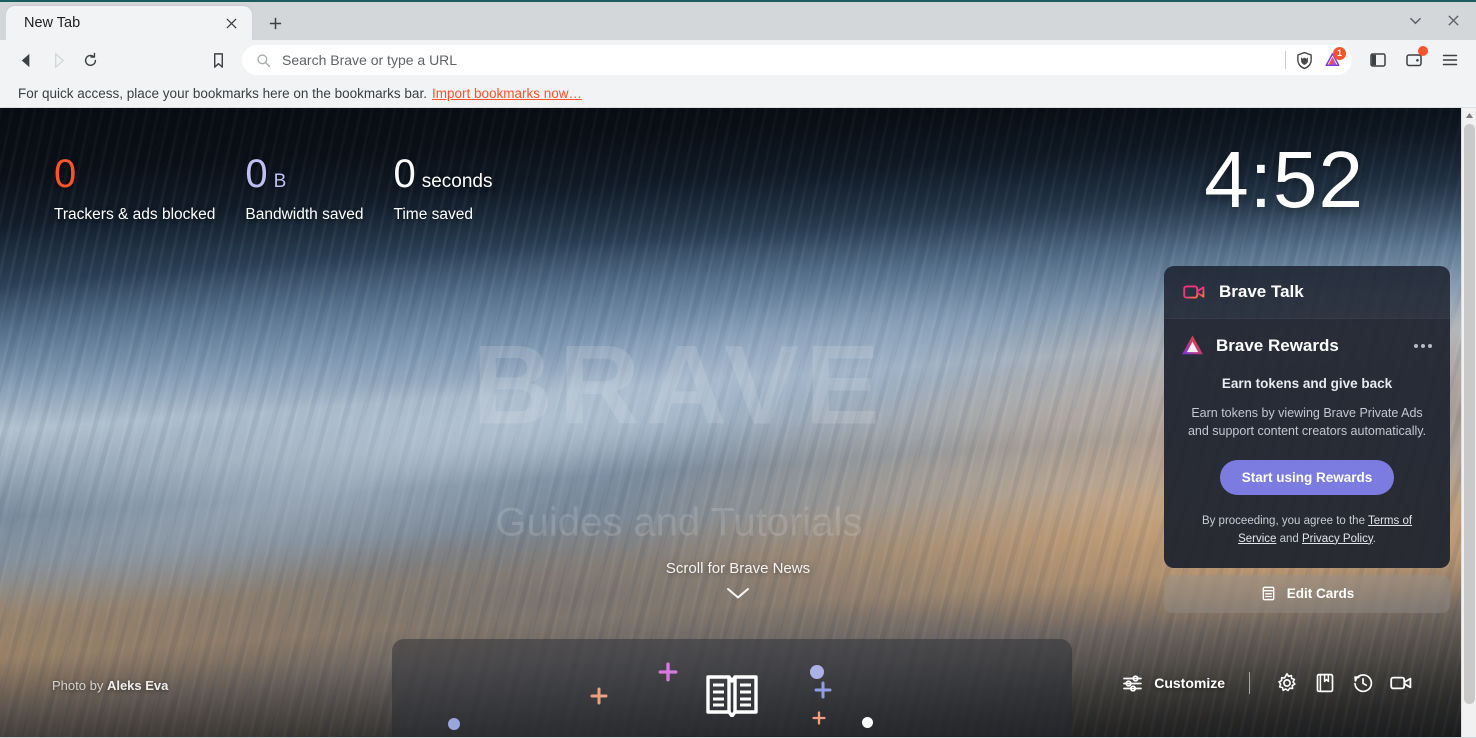 The height and width of the screenshot is (738, 1476). What do you see at coordinates (1192, 345) in the screenshot?
I see `bat-triangle-icon` at bounding box center [1192, 345].